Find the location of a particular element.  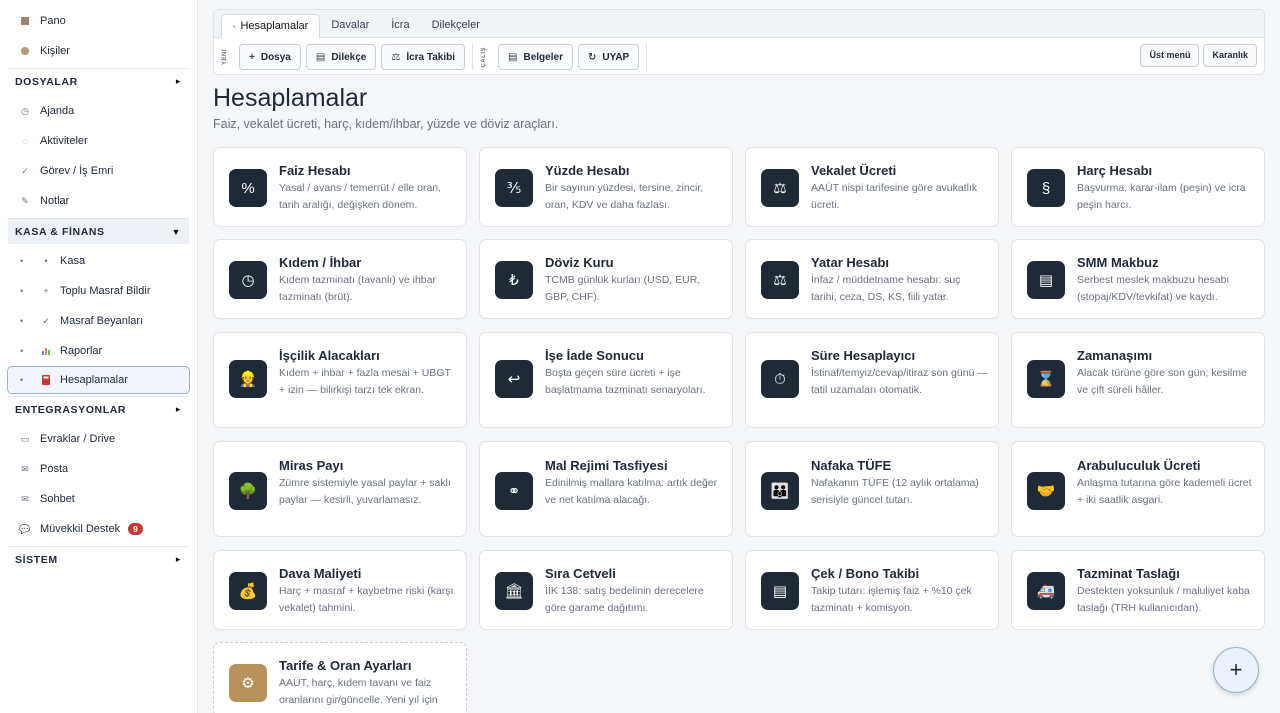

receipt-icon: ▤ is located at coordinates (1046, 280).